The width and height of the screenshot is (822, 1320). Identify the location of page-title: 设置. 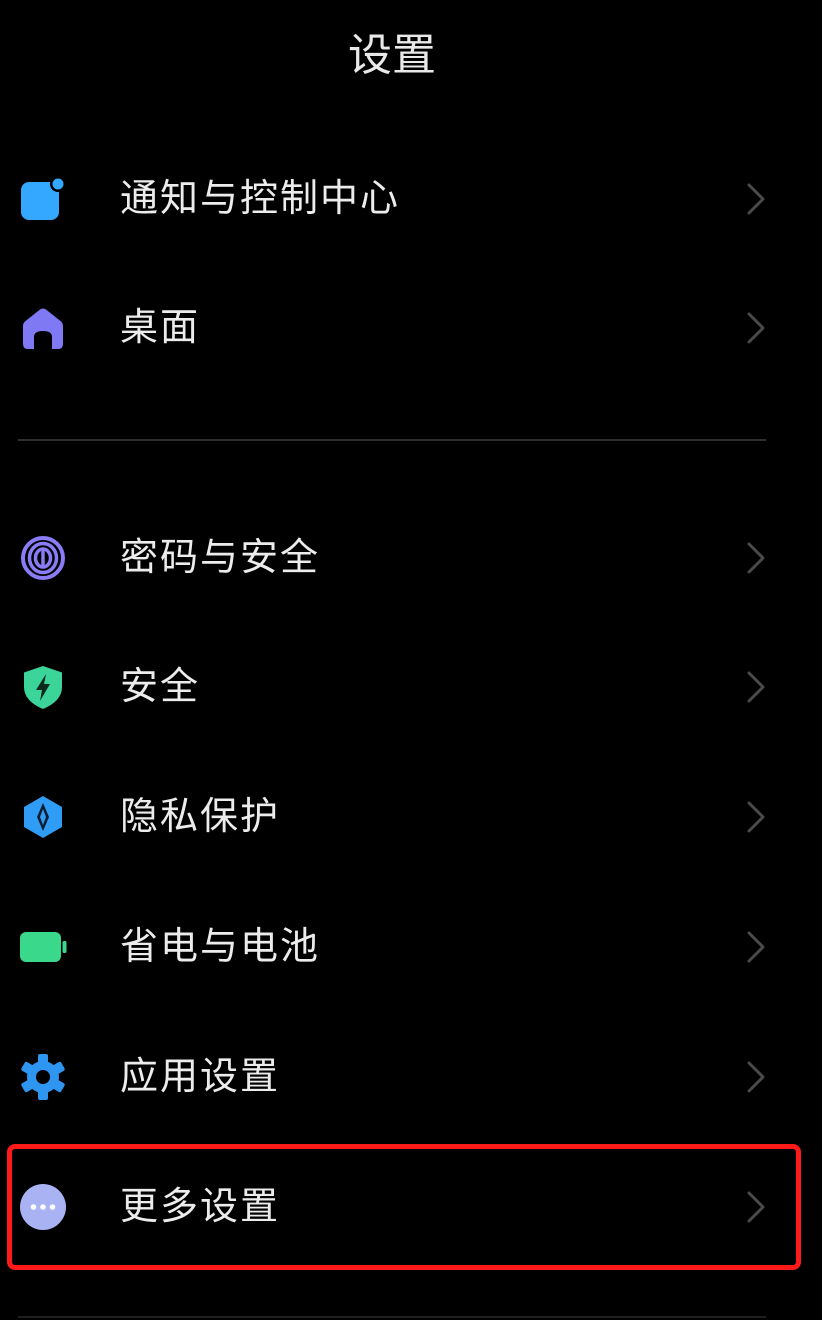
(392, 55).